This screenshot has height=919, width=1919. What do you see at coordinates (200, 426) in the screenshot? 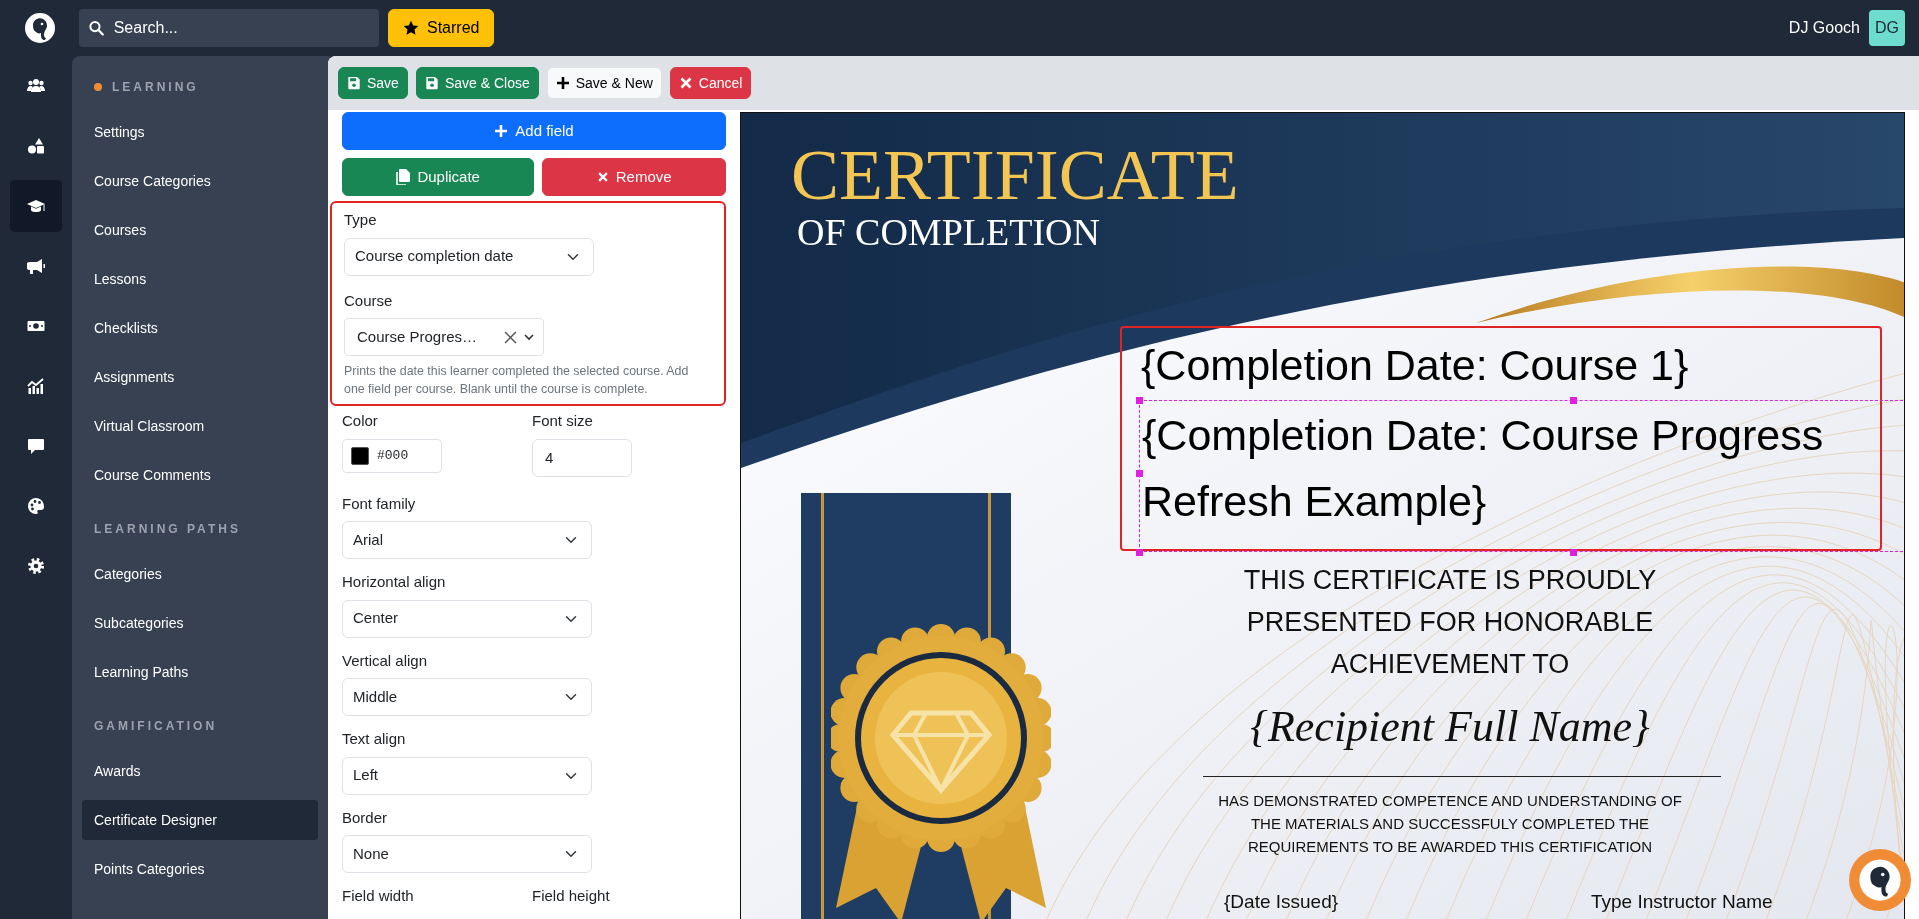
I see `sidebar-item: Virtual Classroom` at bounding box center [200, 426].